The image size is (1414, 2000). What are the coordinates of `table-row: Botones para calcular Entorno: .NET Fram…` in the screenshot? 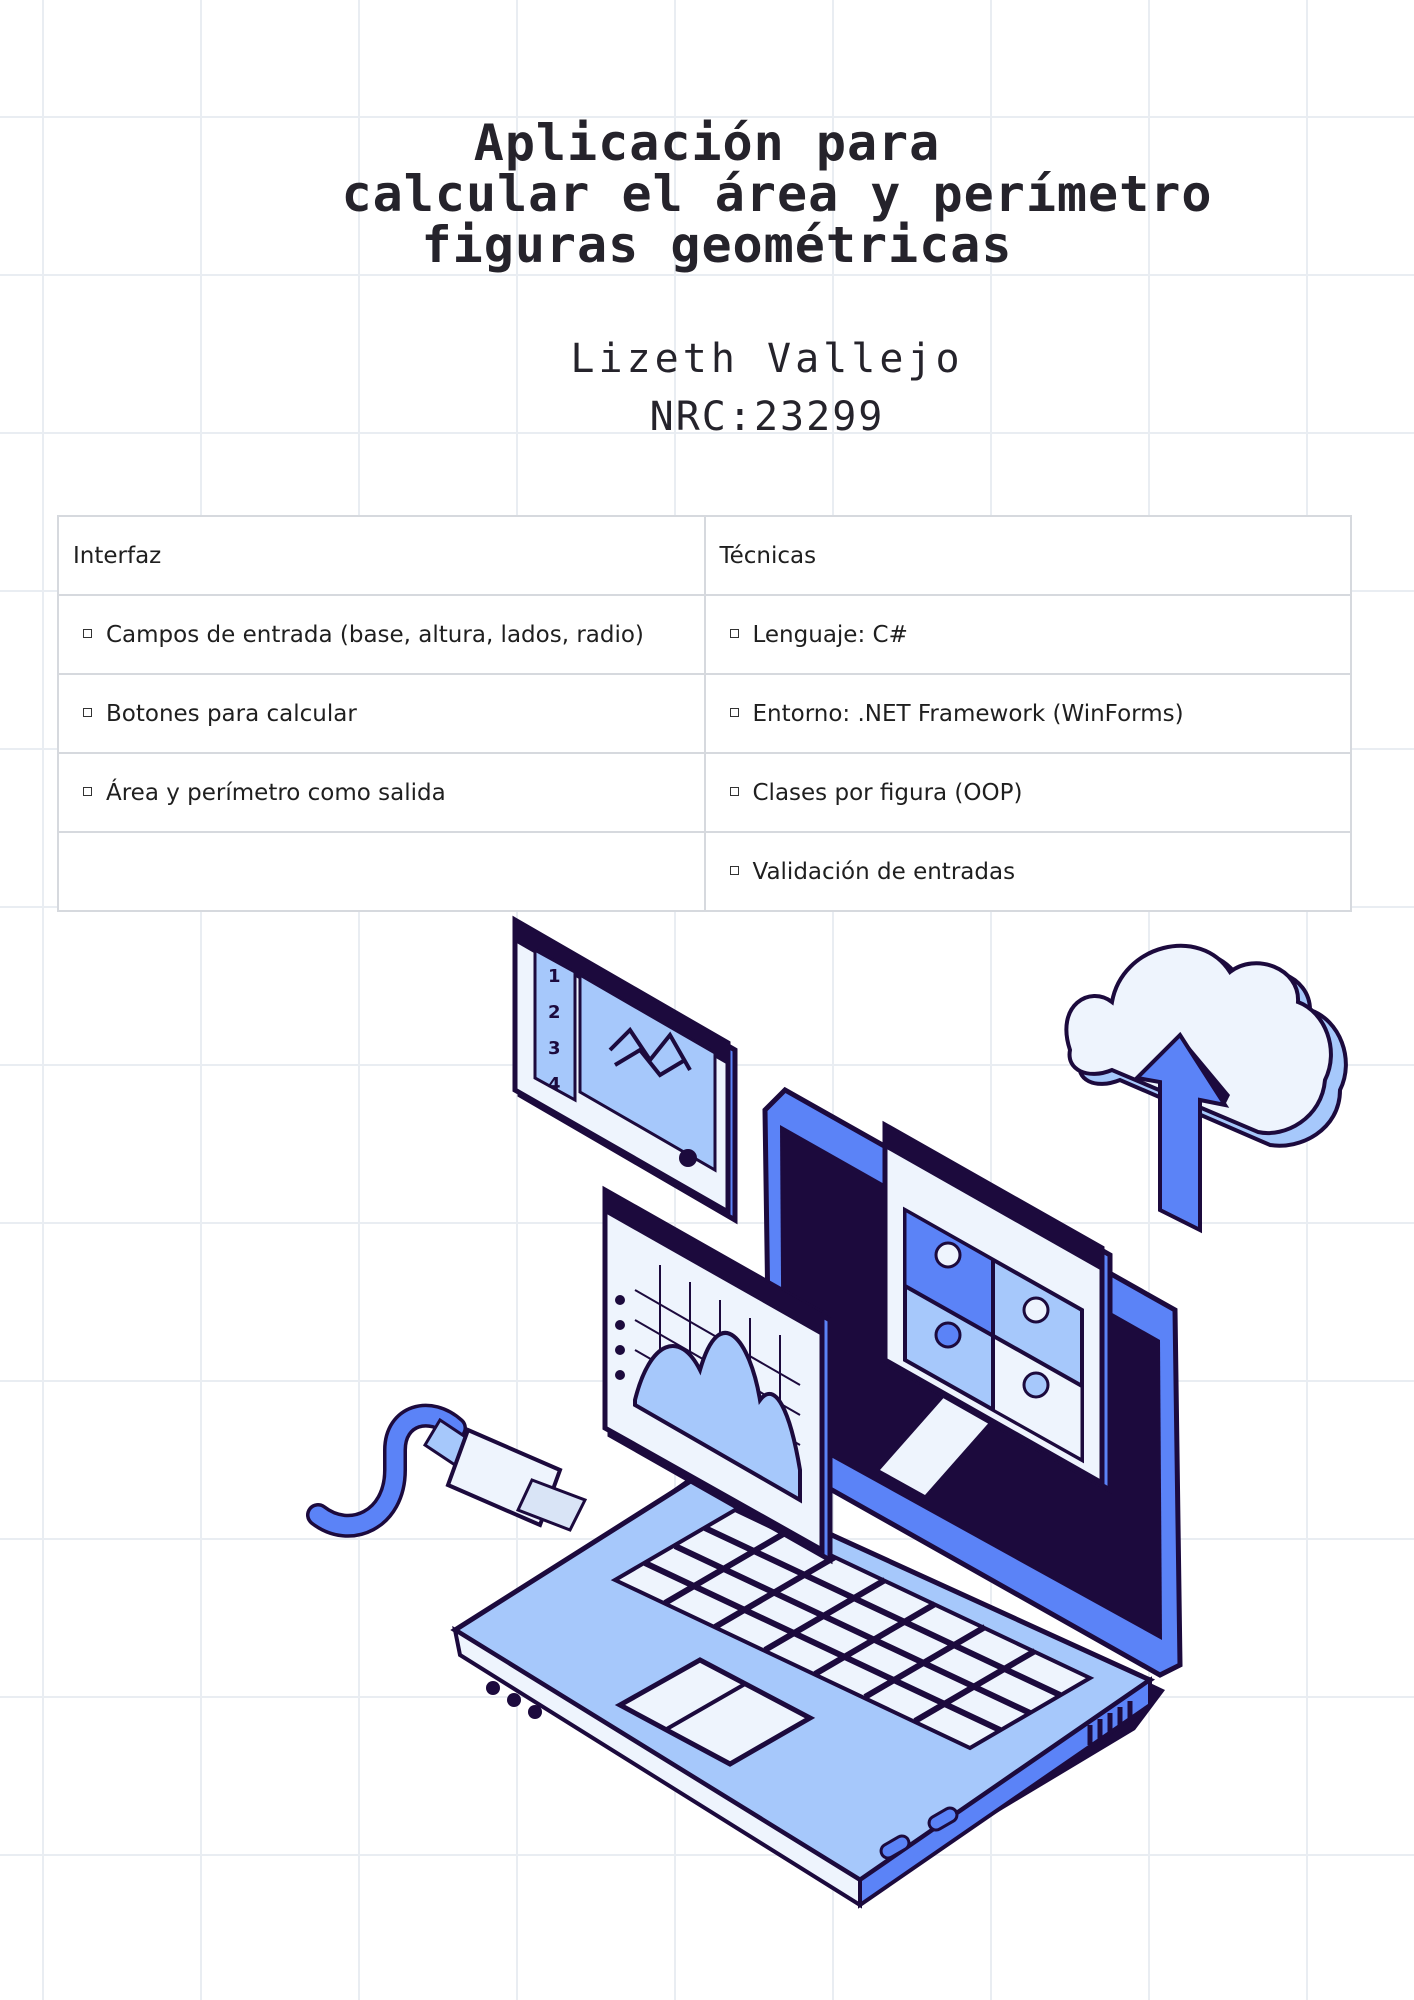 It's located at (704, 713).